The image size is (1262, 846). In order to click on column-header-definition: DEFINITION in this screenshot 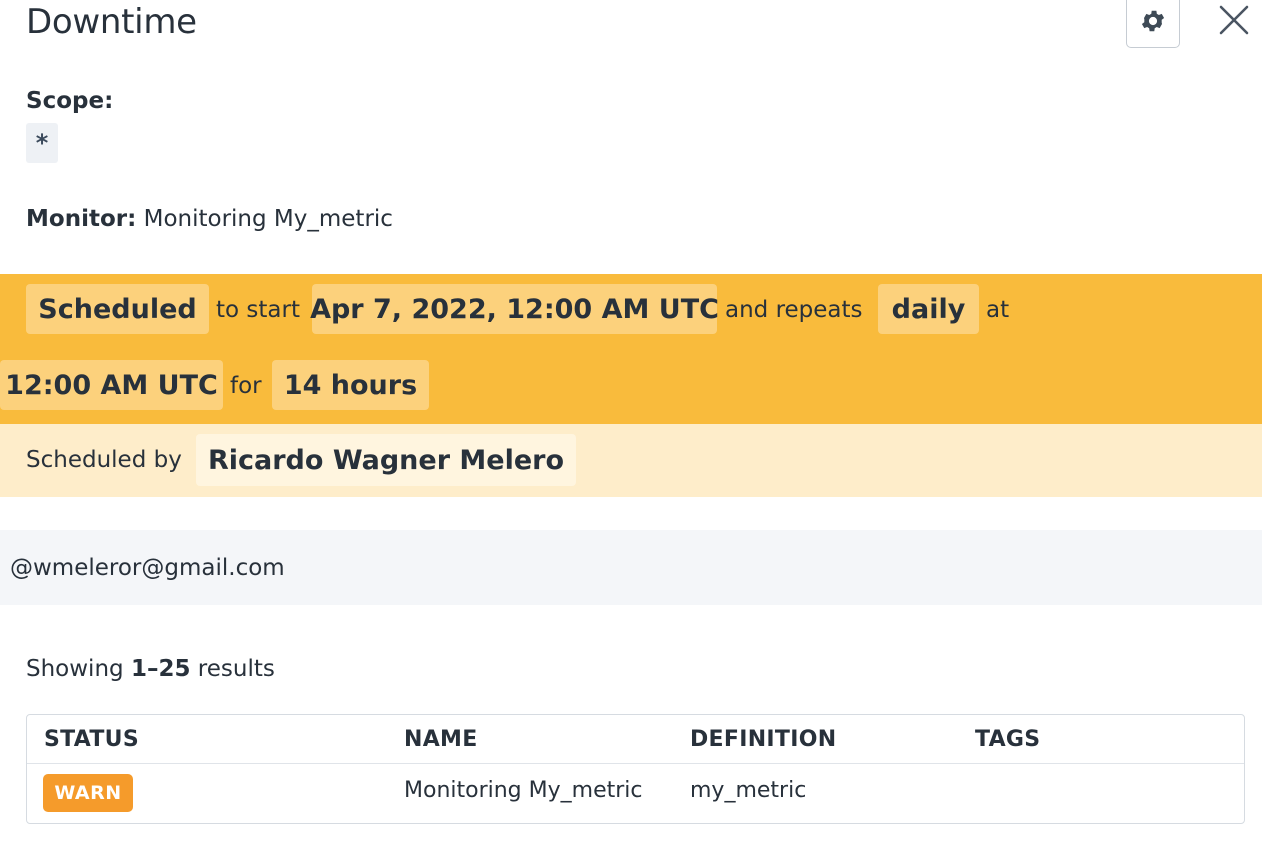, I will do `click(763, 739)`.